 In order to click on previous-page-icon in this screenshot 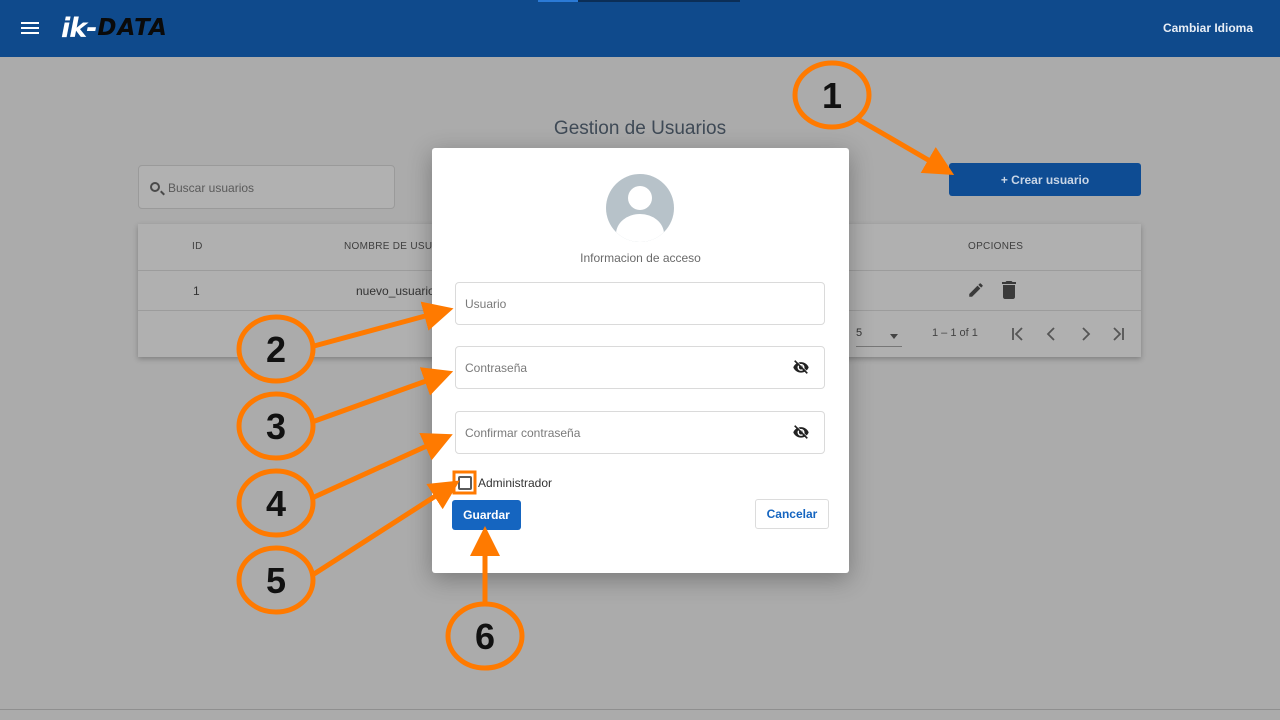, I will do `click(1052, 334)`.